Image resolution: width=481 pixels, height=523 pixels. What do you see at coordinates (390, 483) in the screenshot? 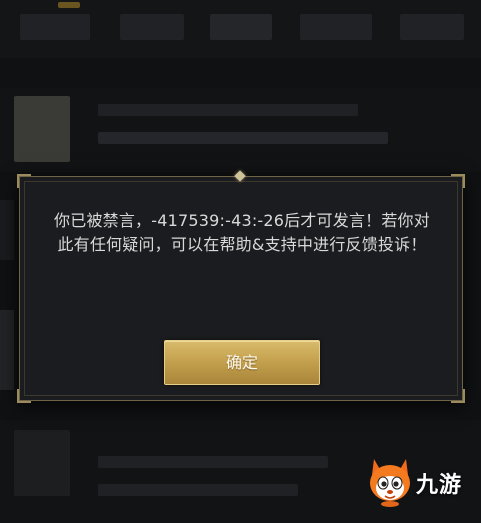
I see `fox-mascot-icon` at bounding box center [390, 483].